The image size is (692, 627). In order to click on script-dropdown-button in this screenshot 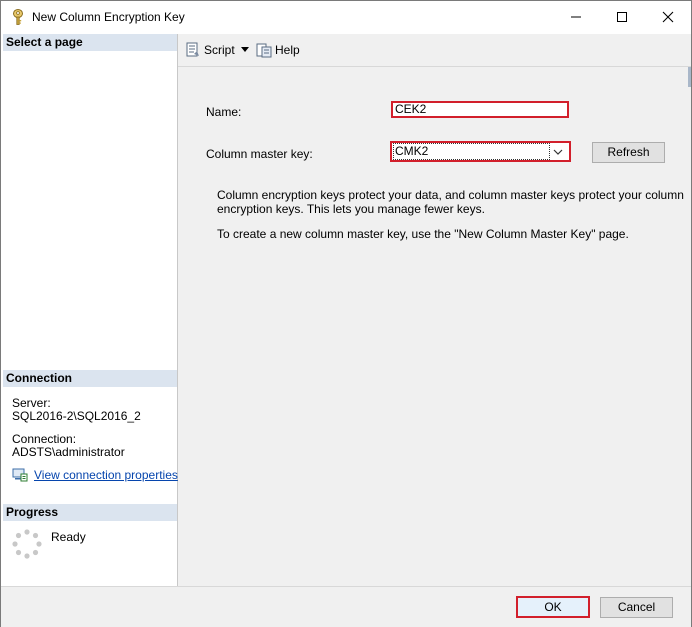, I will do `click(245, 49)`.